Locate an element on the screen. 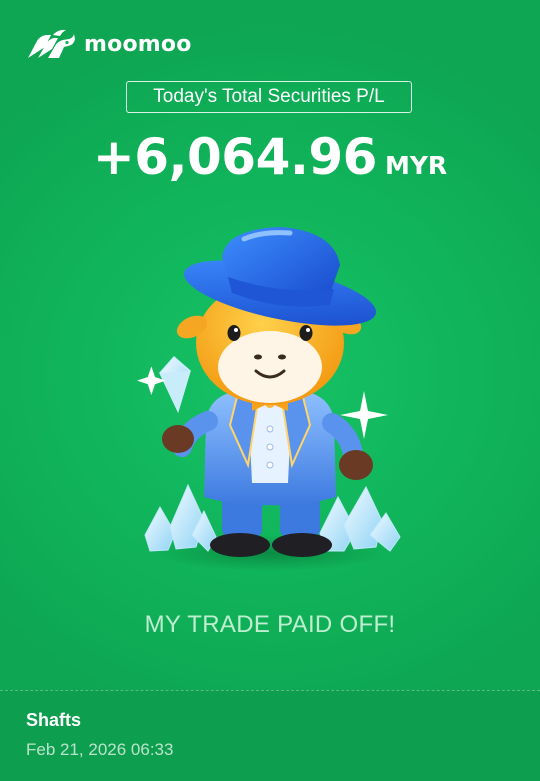  footer-divider is located at coordinates (270, 690).